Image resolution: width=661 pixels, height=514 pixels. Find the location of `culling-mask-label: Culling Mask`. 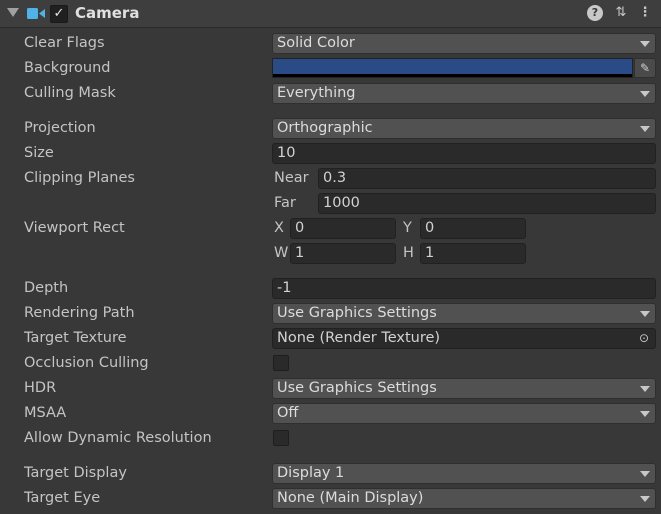

culling-mask-label: Culling Mask is located at coordinates (70, 93).